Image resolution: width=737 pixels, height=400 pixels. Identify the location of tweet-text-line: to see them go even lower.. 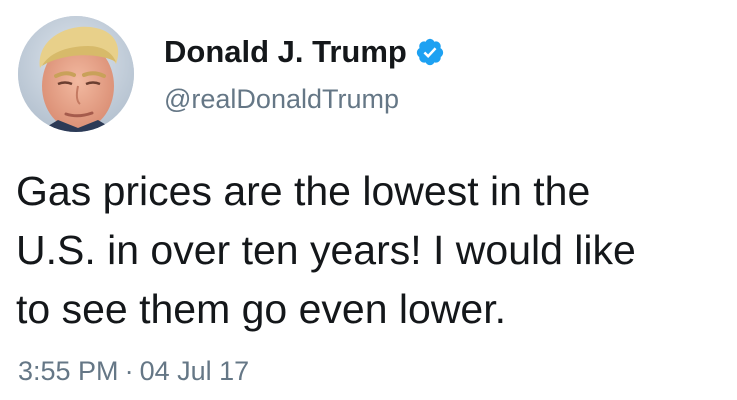
(261, 309).